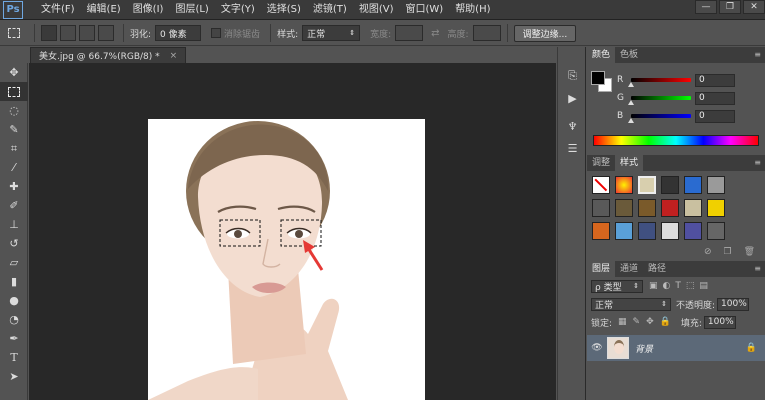 The width and height of the screenshot is (765, 400). I want to click on path-selection-tool-icon: ➤, so click(14, 376).